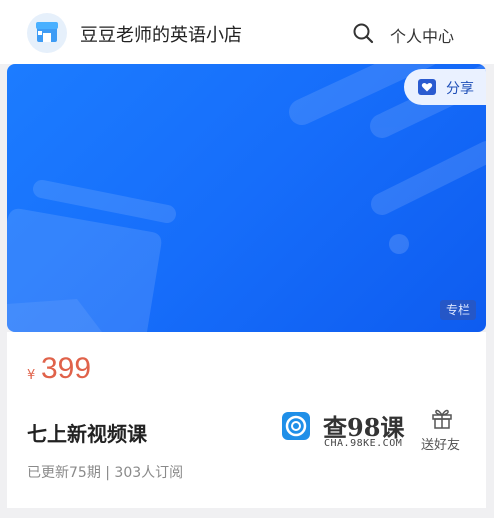 Image resolution: width=494 pixels, height=518 pixels. I want to click on watermark-url: CHA.98KE.COM, so click(363, 443).